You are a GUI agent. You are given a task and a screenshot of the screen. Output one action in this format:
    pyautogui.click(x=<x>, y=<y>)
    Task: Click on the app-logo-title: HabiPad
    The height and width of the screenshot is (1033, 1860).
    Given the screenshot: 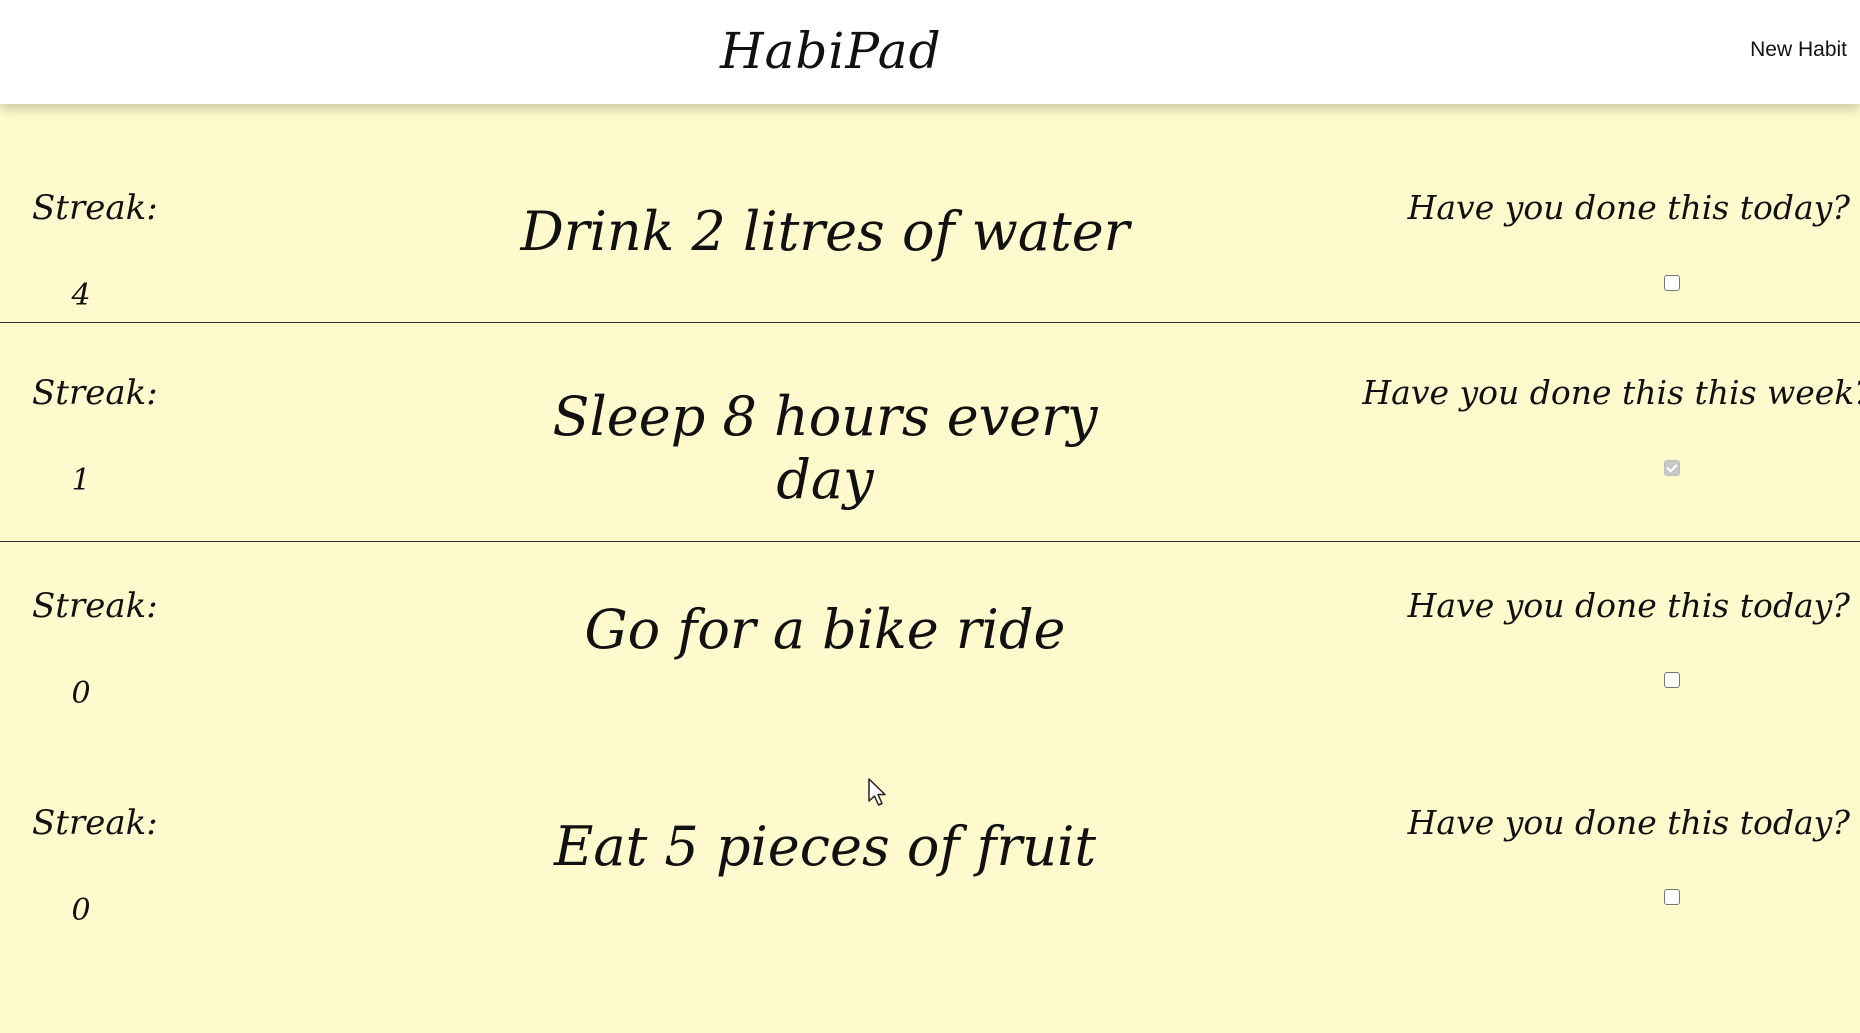 What is the action you would take?
    pyautogui.click(x=831, y=51)
    